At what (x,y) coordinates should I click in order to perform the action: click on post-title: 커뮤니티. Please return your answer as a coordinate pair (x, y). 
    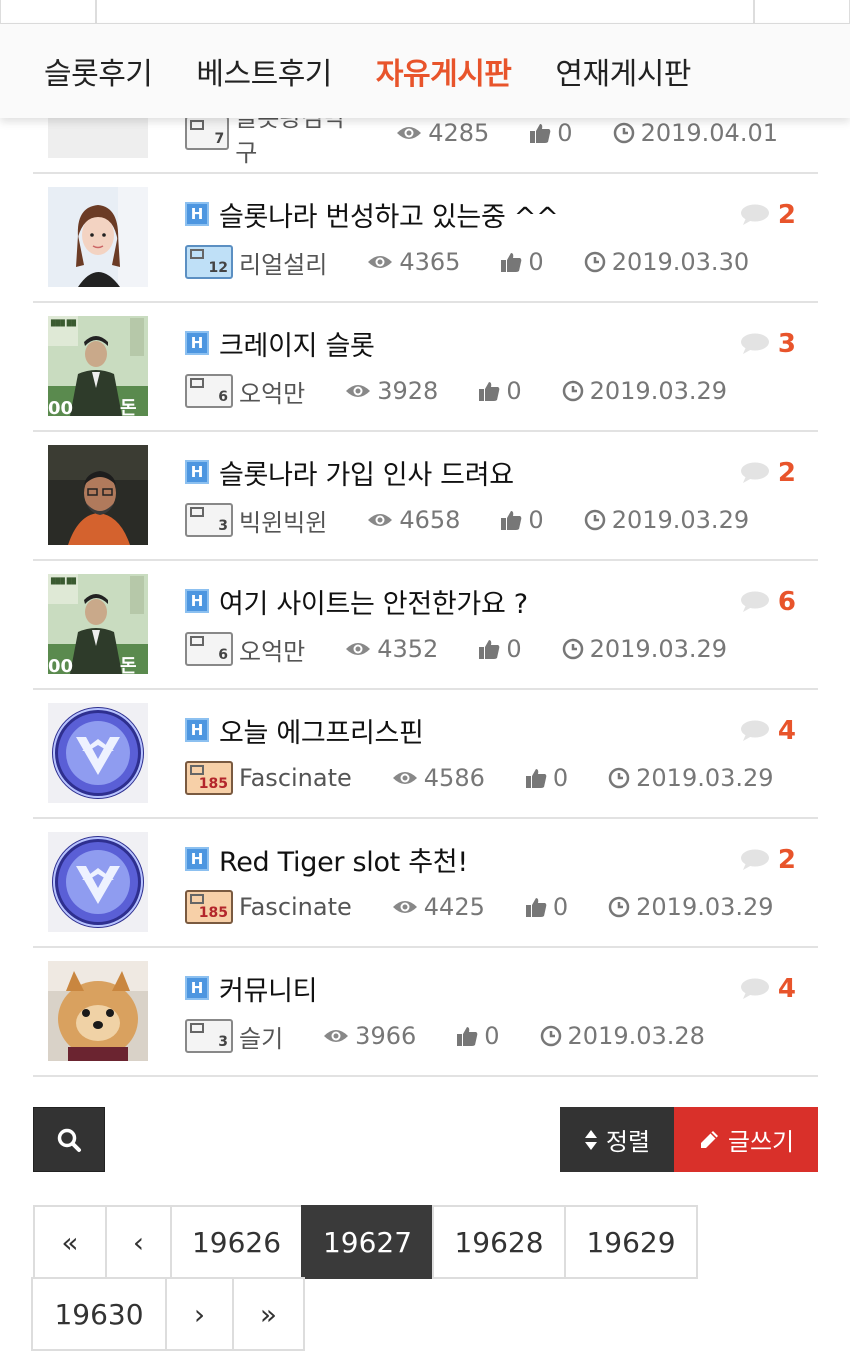
    Looking at the image, I should click on (268, 988).